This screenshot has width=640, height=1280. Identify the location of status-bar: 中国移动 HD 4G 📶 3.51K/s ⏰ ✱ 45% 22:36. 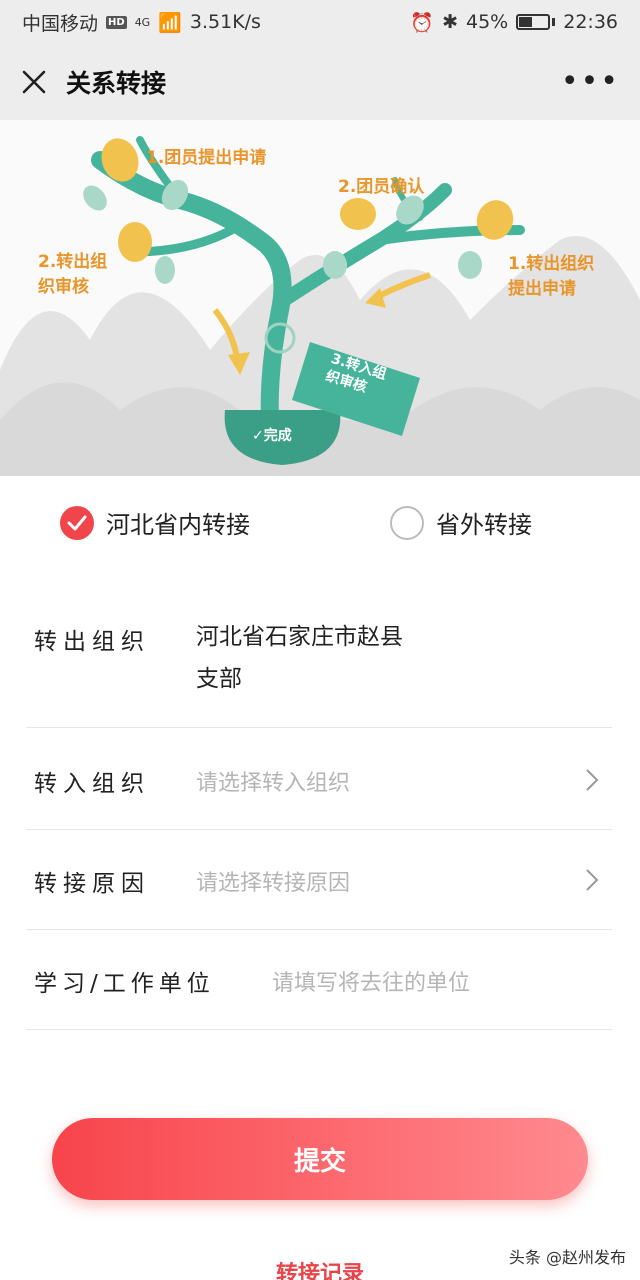
(320, 22).